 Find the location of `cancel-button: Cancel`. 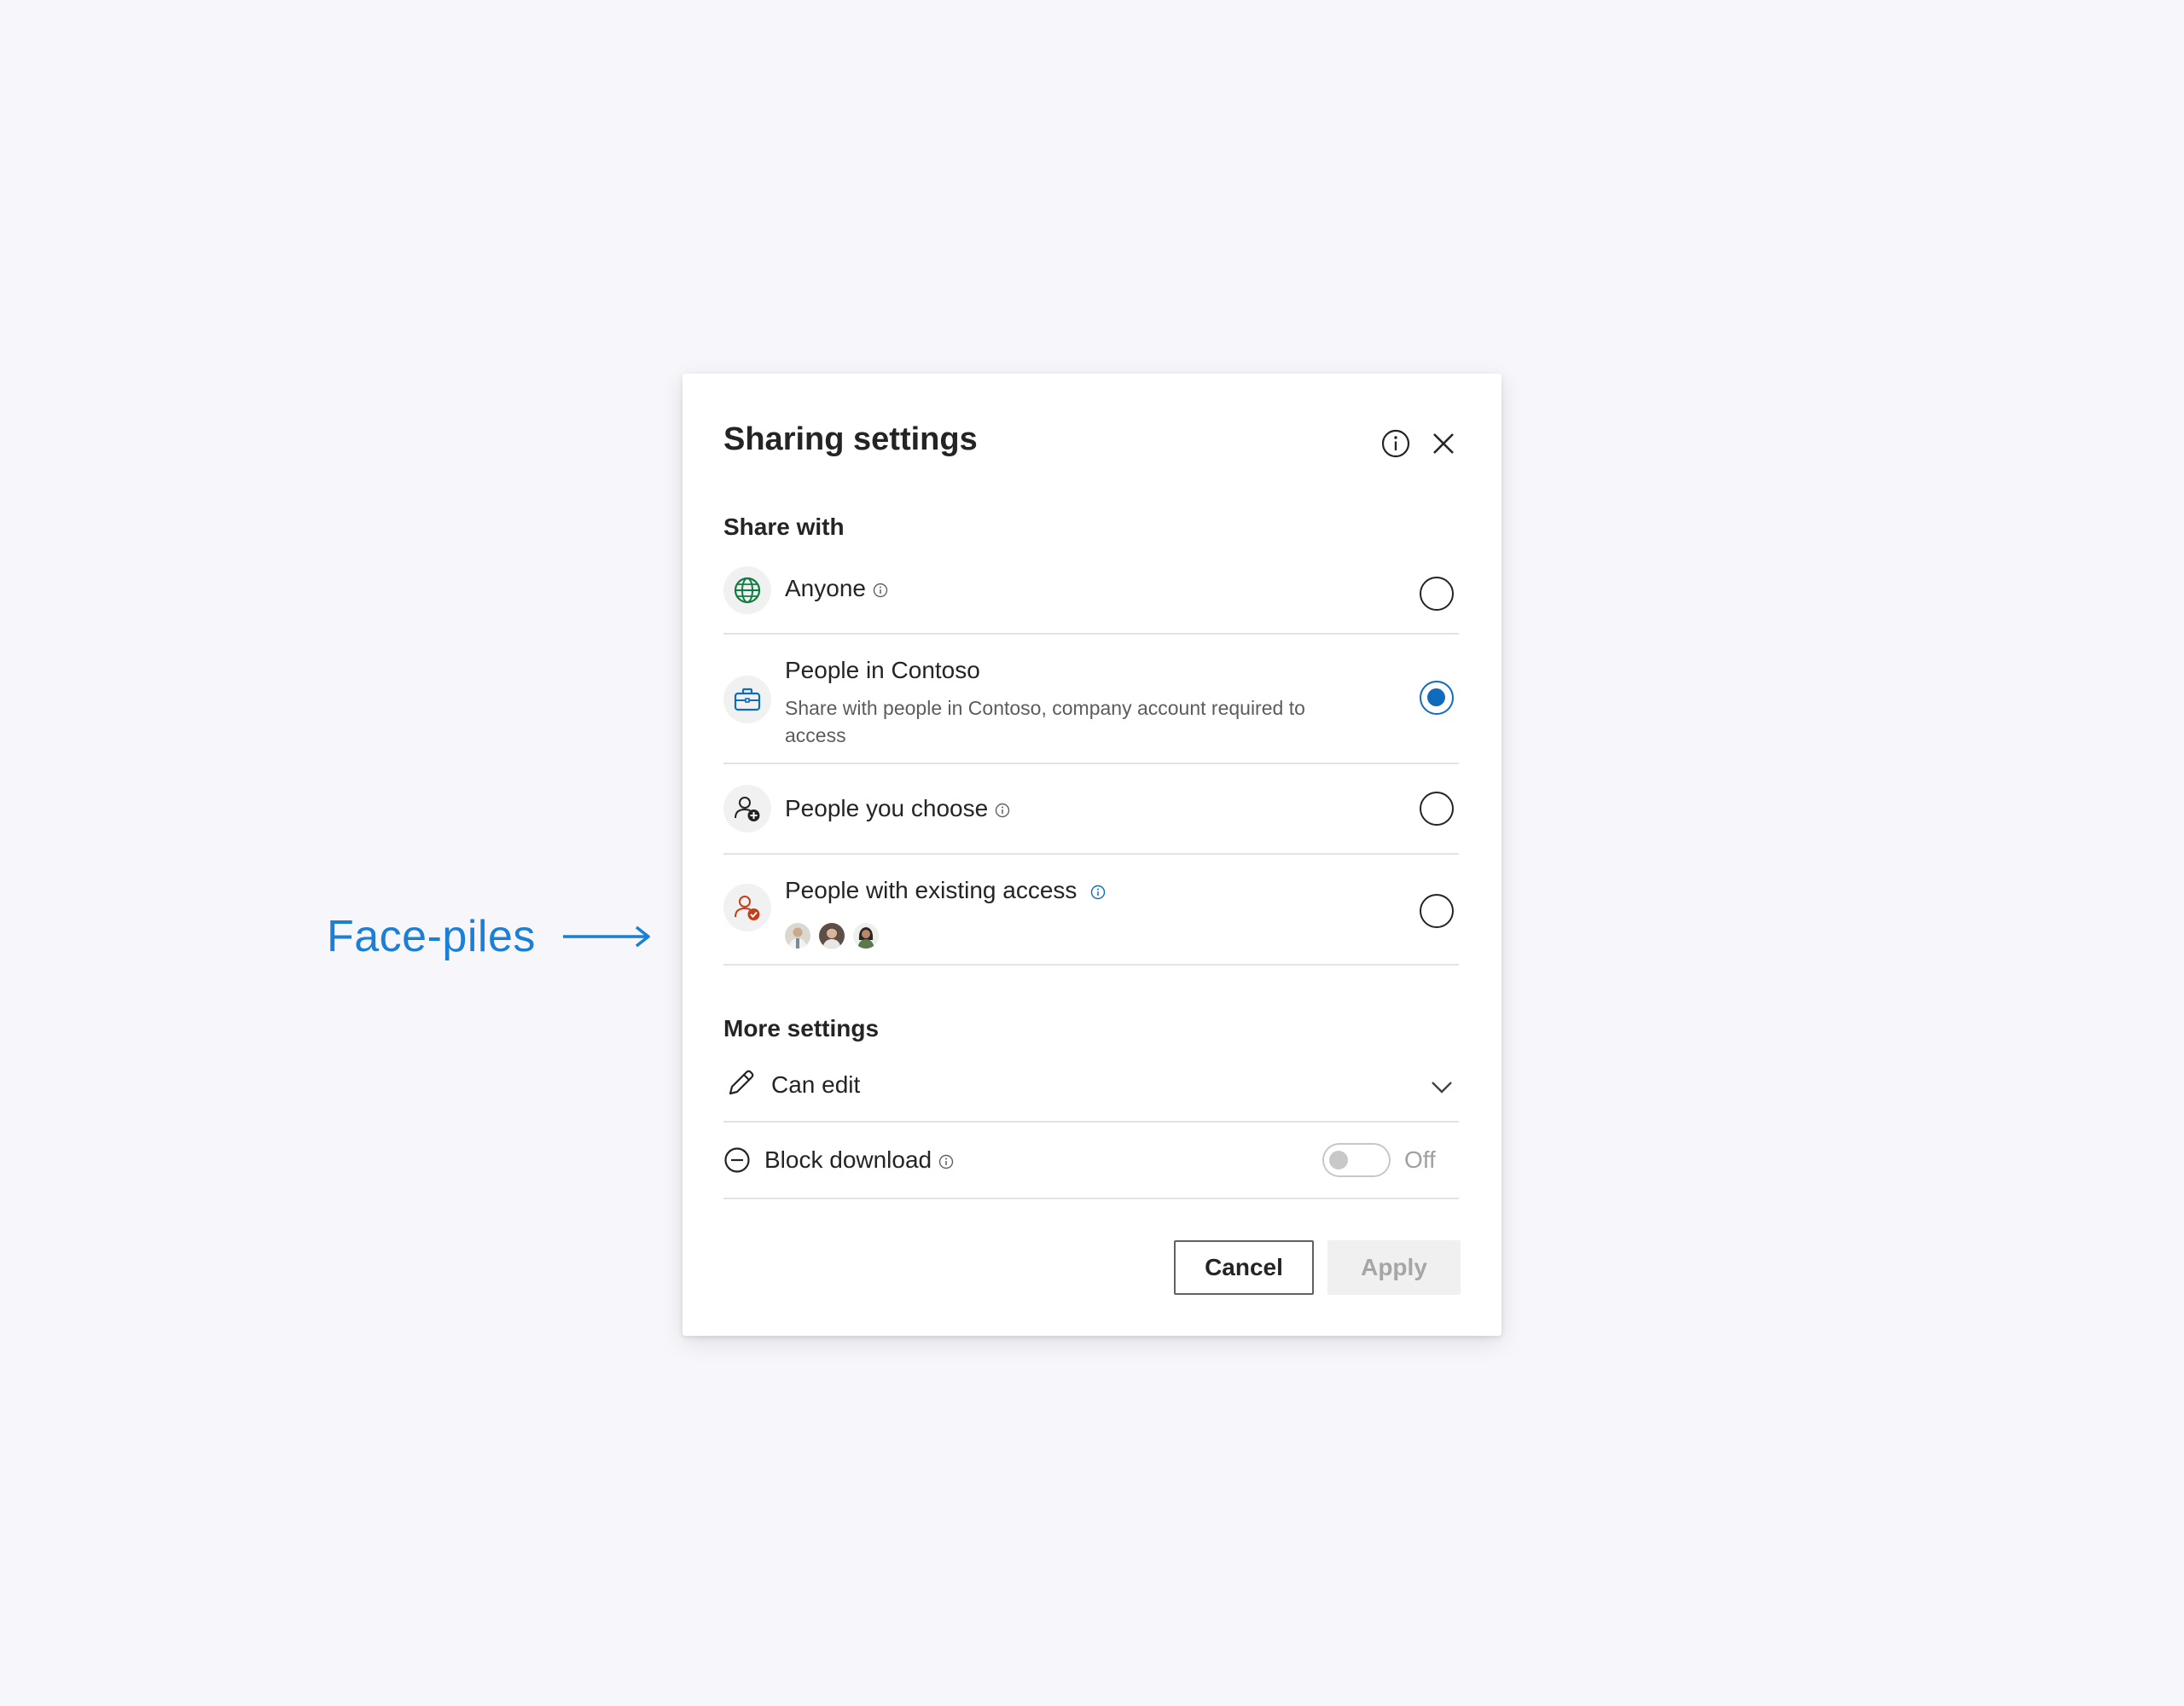

cancel-button: Cancel is located at coordinates (1244, 1267).